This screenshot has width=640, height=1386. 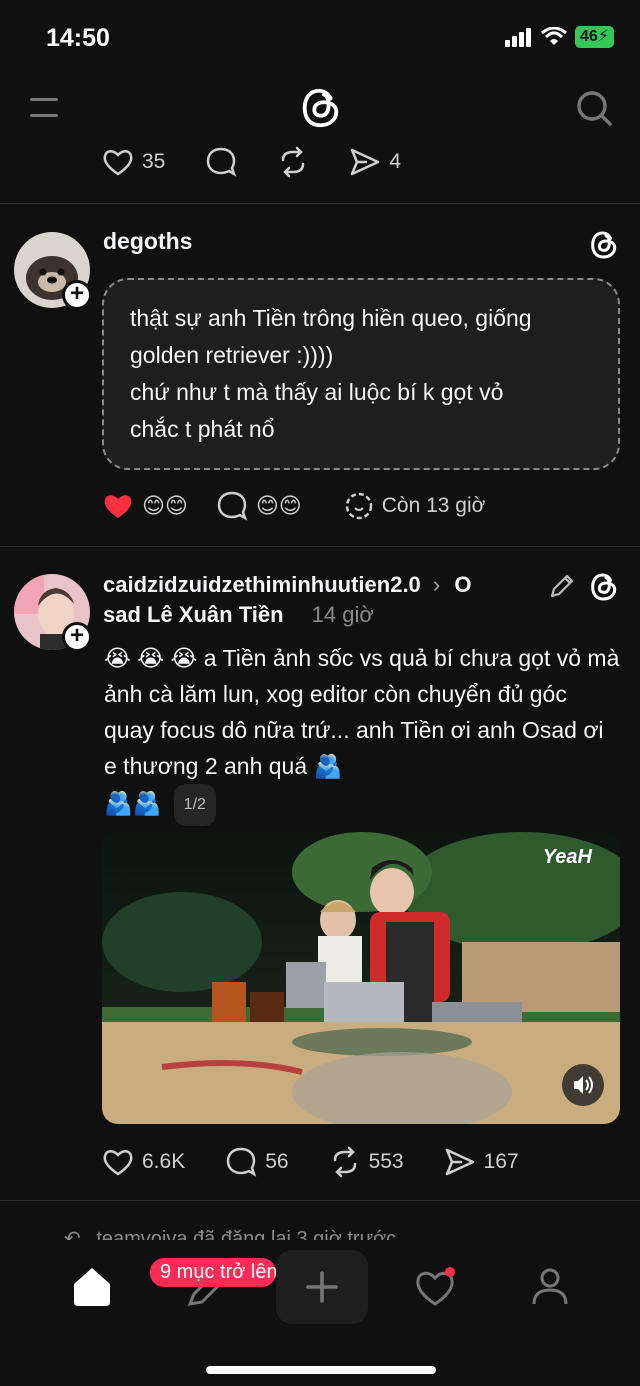 What do you see at coordinates (550, 1286) in the screenshot?
I see `profile-icon` at bounding box center [550, 1286].